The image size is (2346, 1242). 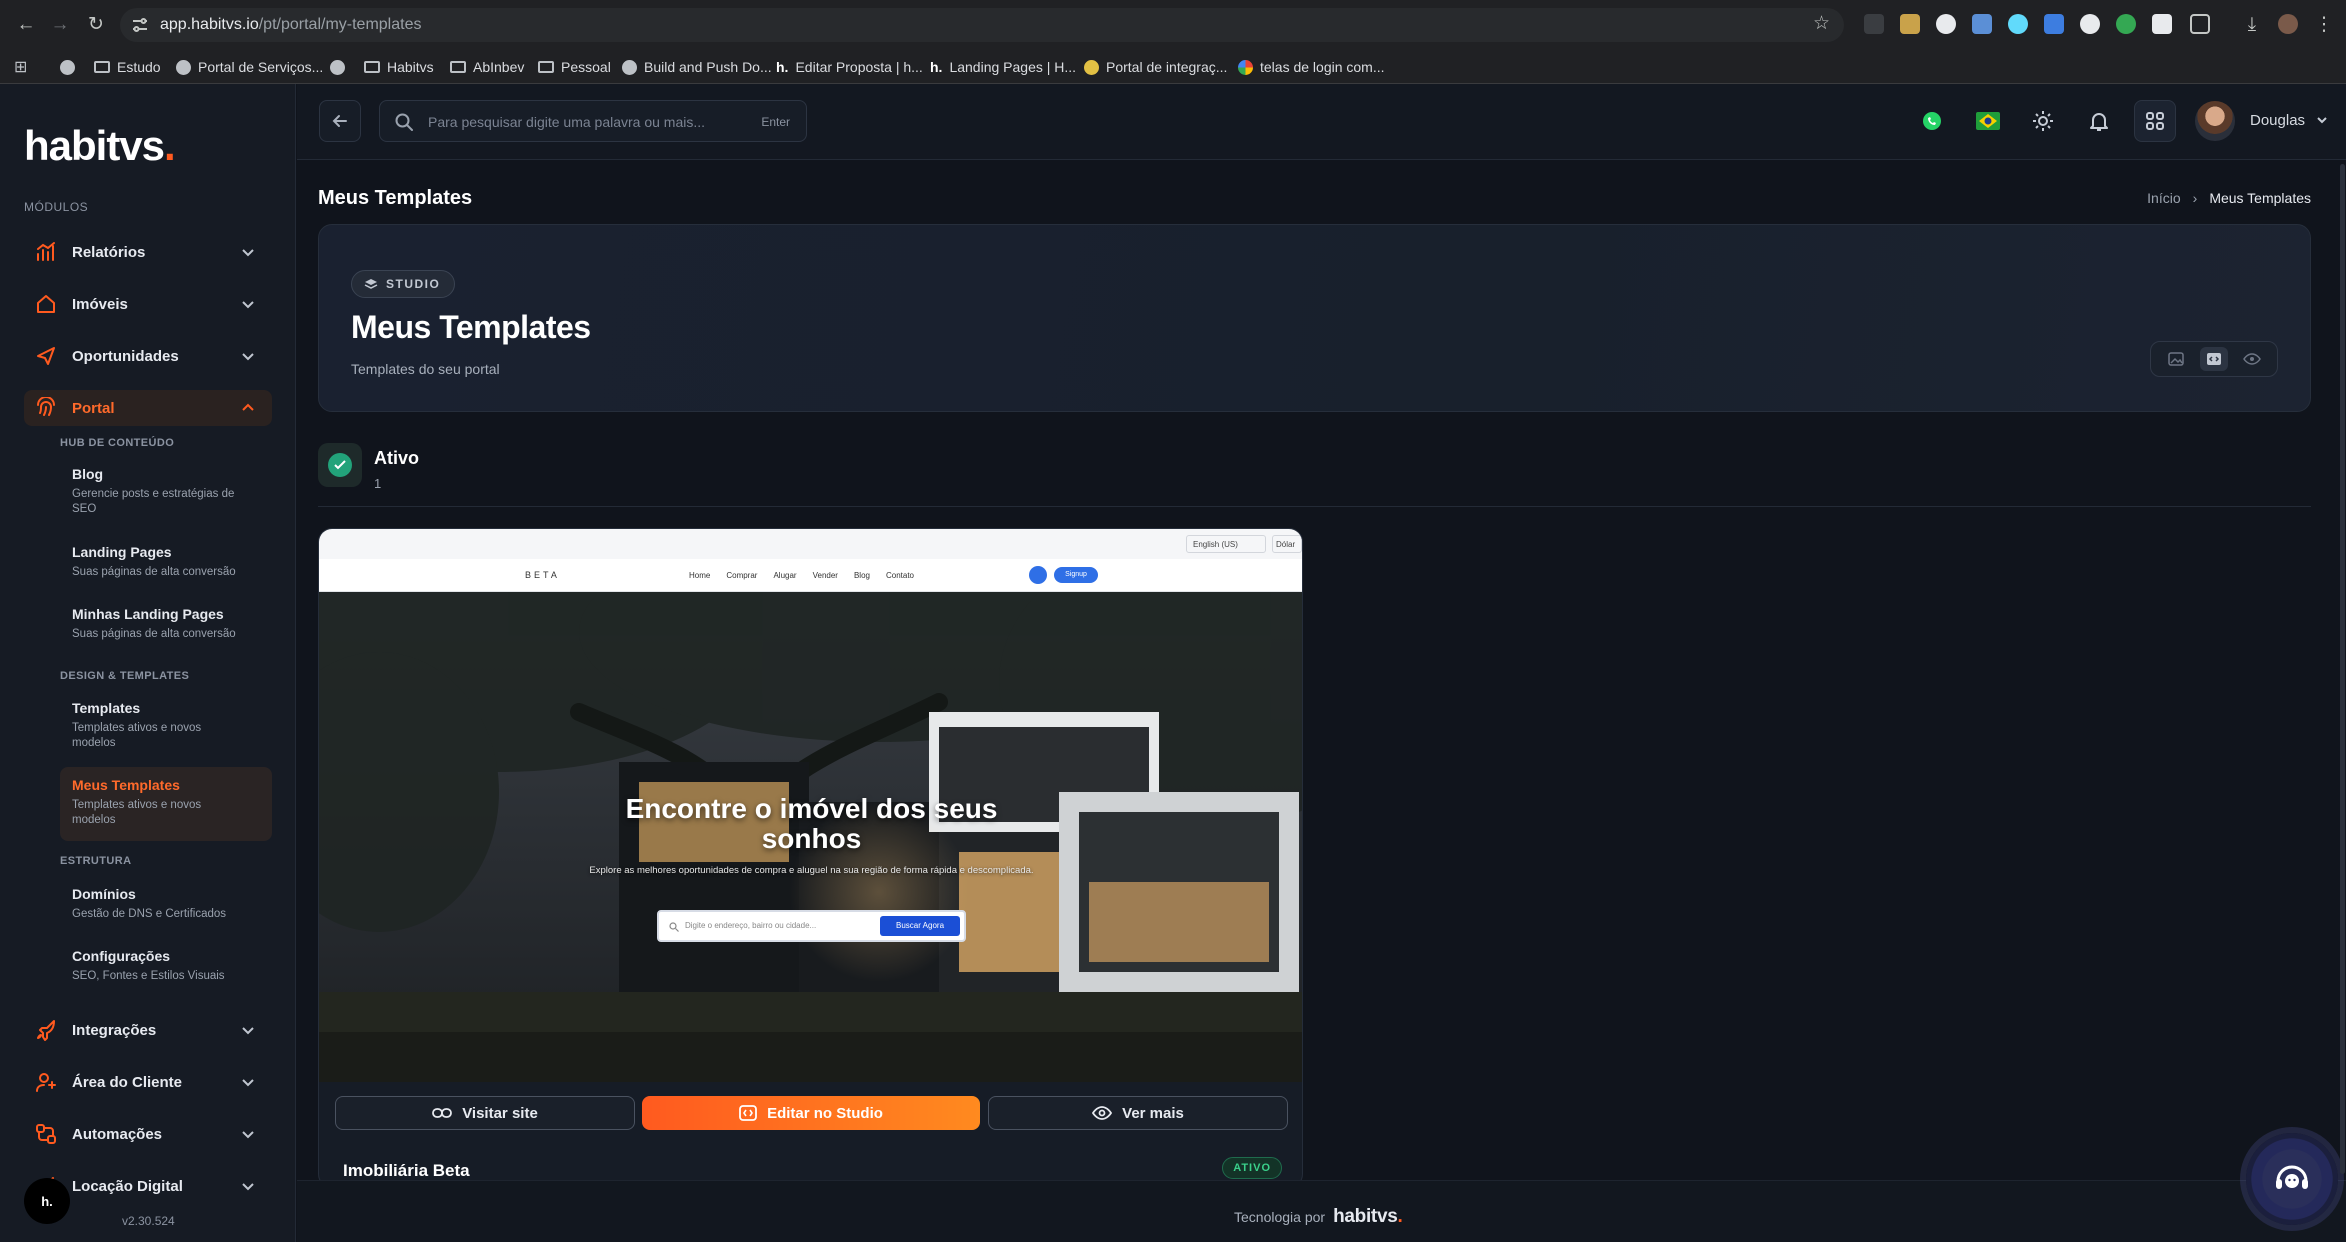 I want to click on sidebar-item-automacoes: Automações, so click(x=148, y=1134).